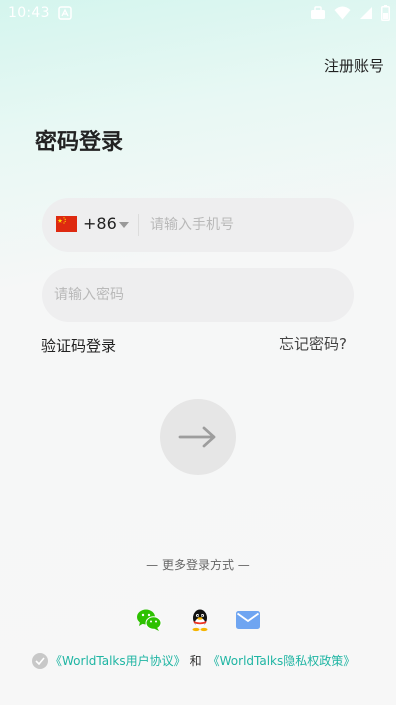 This screenshot has width=396, height=705. What do you see at coordinates (66, 224) in the screenshot?
I see `cn-flag-icon` at bounding box center [66, 224].